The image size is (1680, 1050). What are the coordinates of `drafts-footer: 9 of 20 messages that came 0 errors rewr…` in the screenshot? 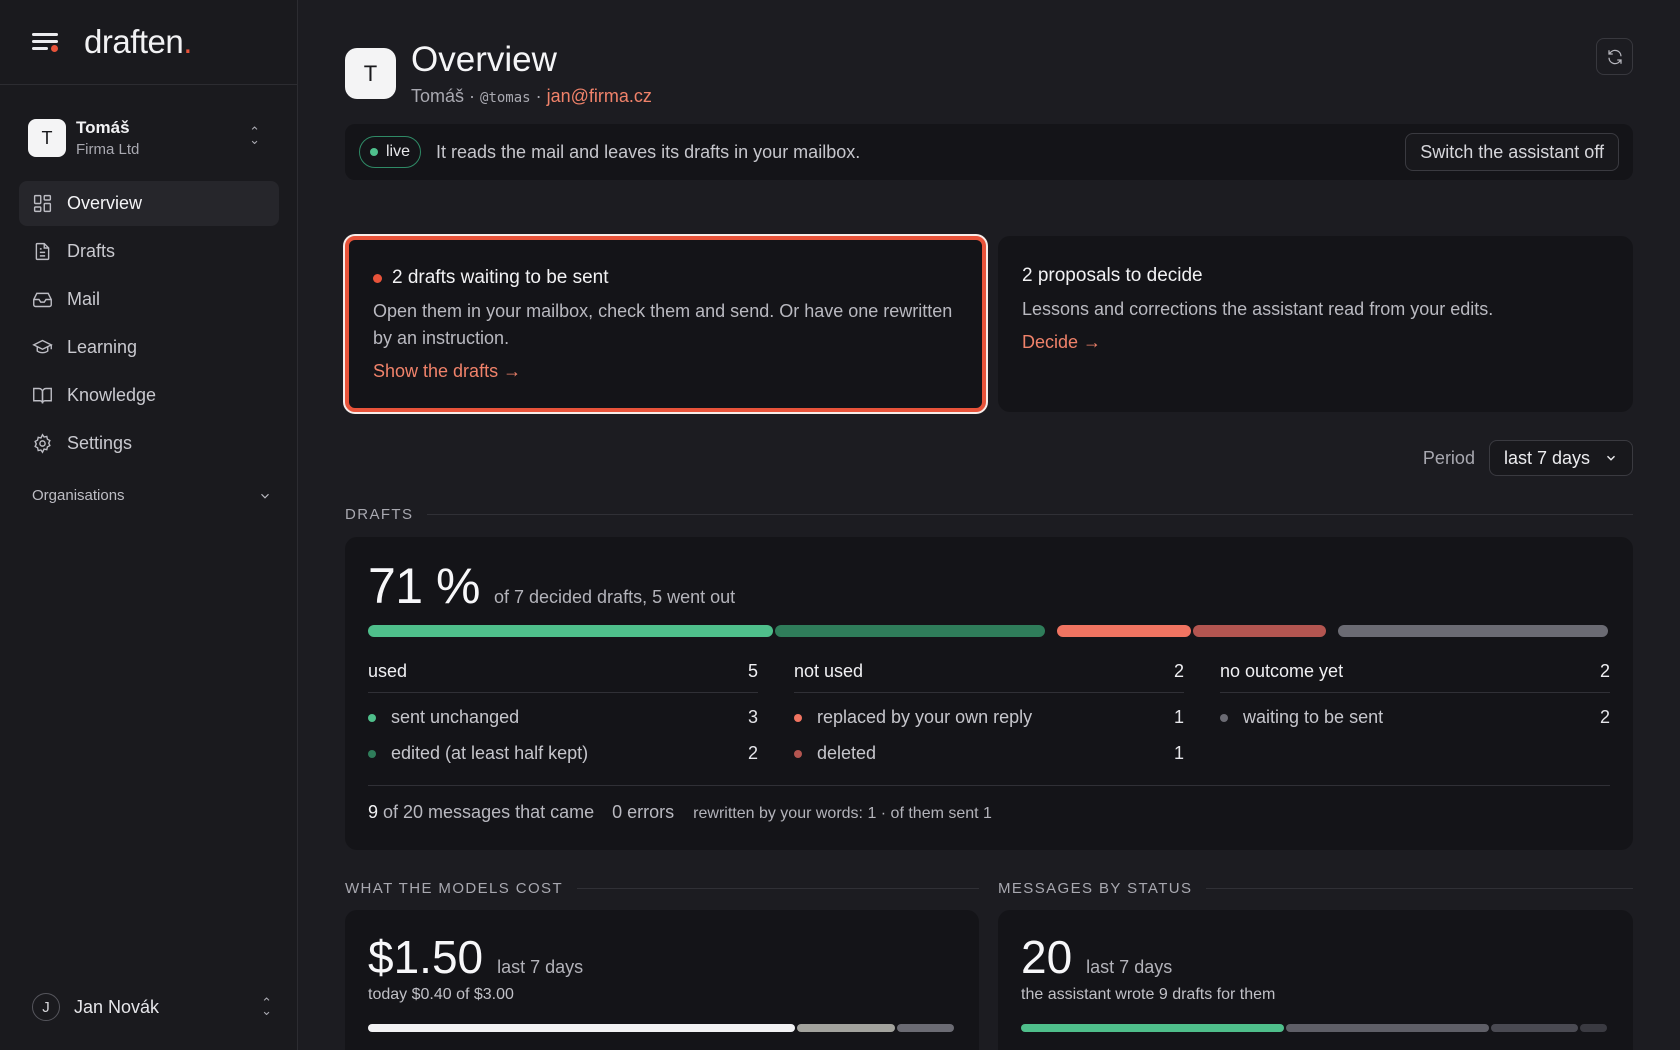 It's located at (680, 812).